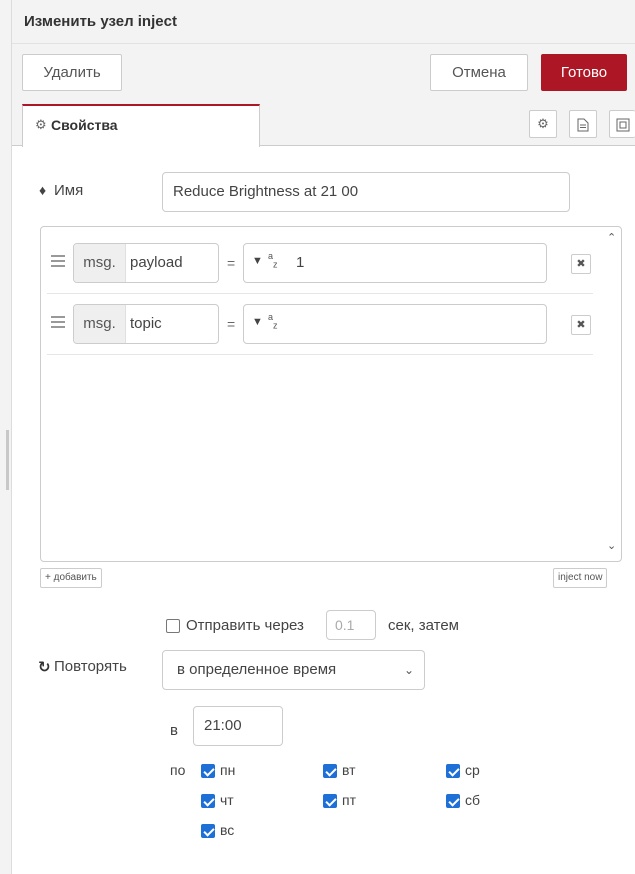  What do you see at coordinates (580, 578) in the screenshot?
I see `inject-now-button: inject now` at bounding box center [580, 578].